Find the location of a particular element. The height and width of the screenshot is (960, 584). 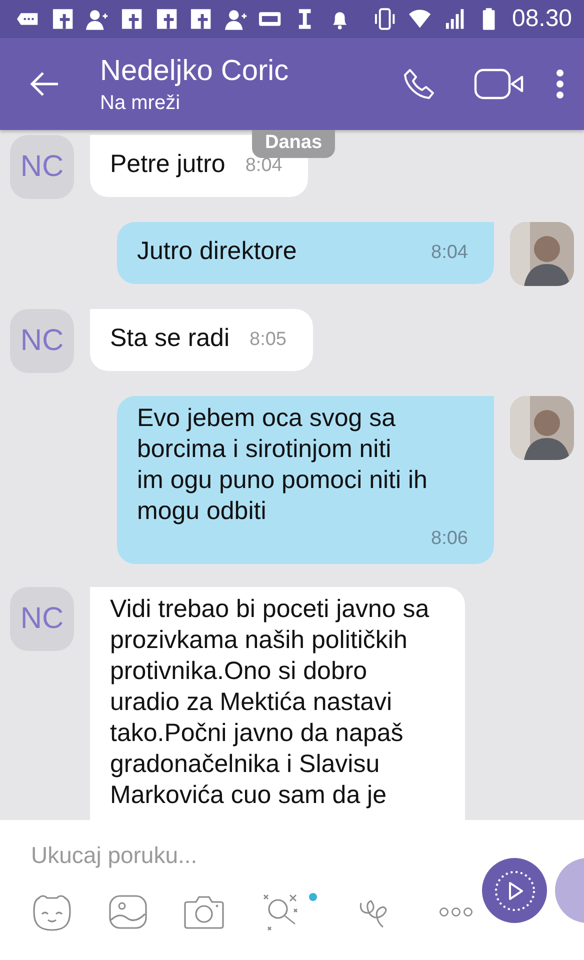

message-text: Jutro direktore is located at coordinates (217, 251).